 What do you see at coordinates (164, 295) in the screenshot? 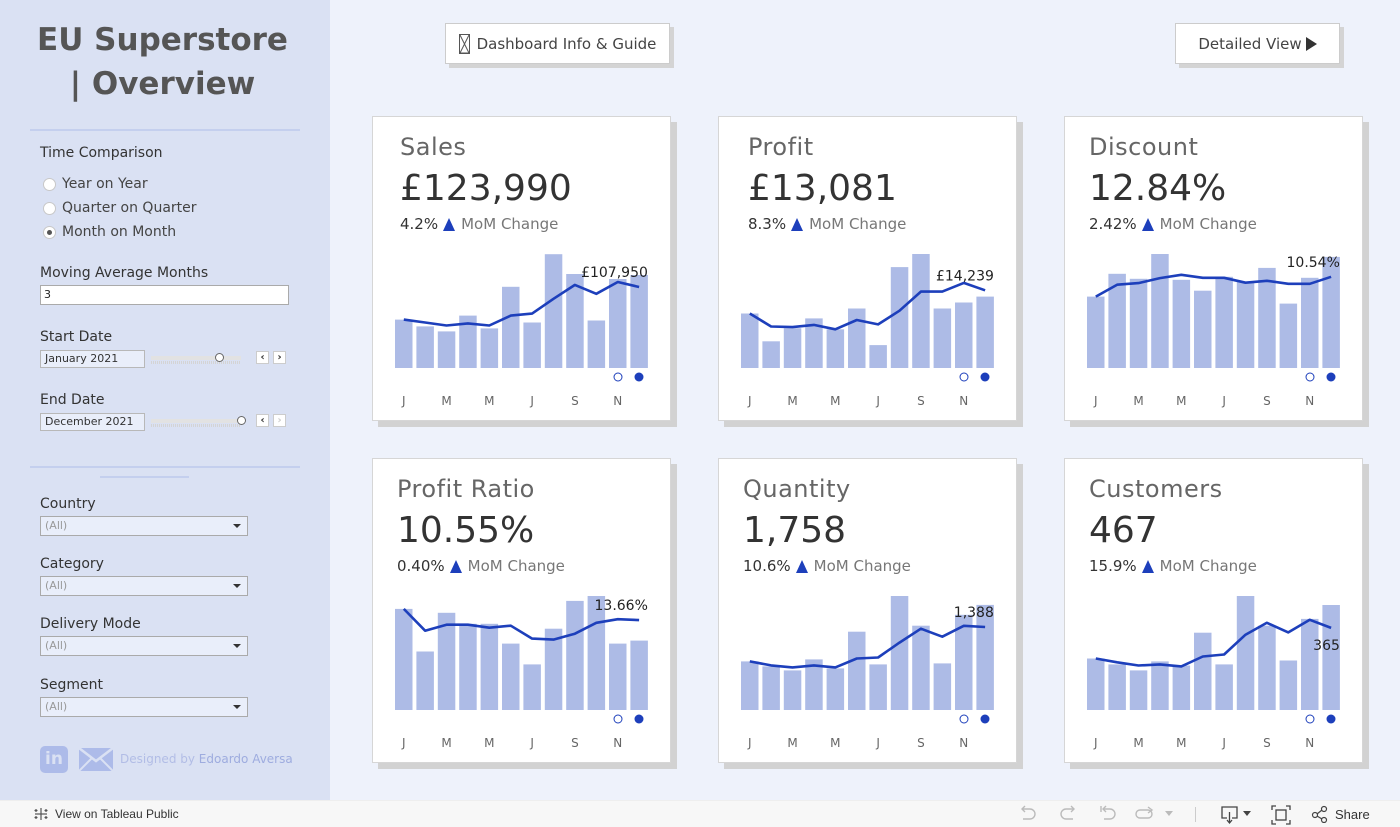
I see `moving-average-input: 3` at bounding box center [164, 295].